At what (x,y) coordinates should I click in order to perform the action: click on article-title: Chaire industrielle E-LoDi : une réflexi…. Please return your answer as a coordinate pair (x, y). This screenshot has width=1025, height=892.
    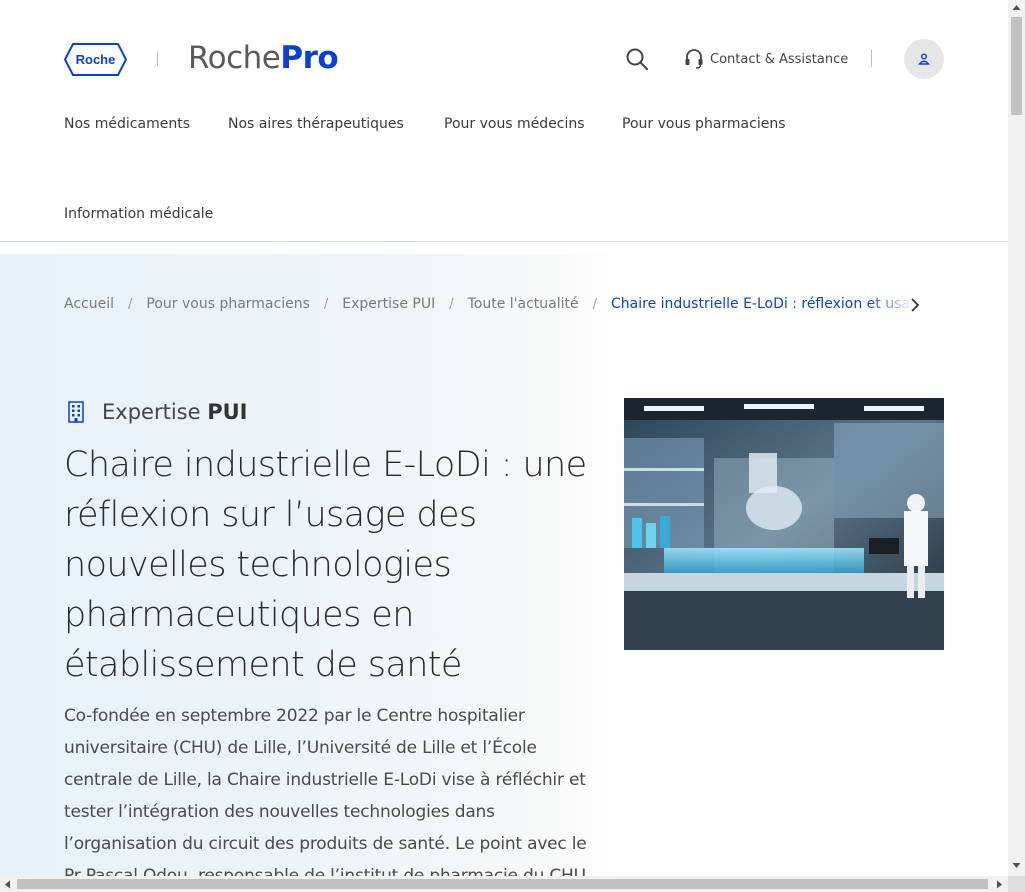
    Looking at the image, I should click on (325, 565).